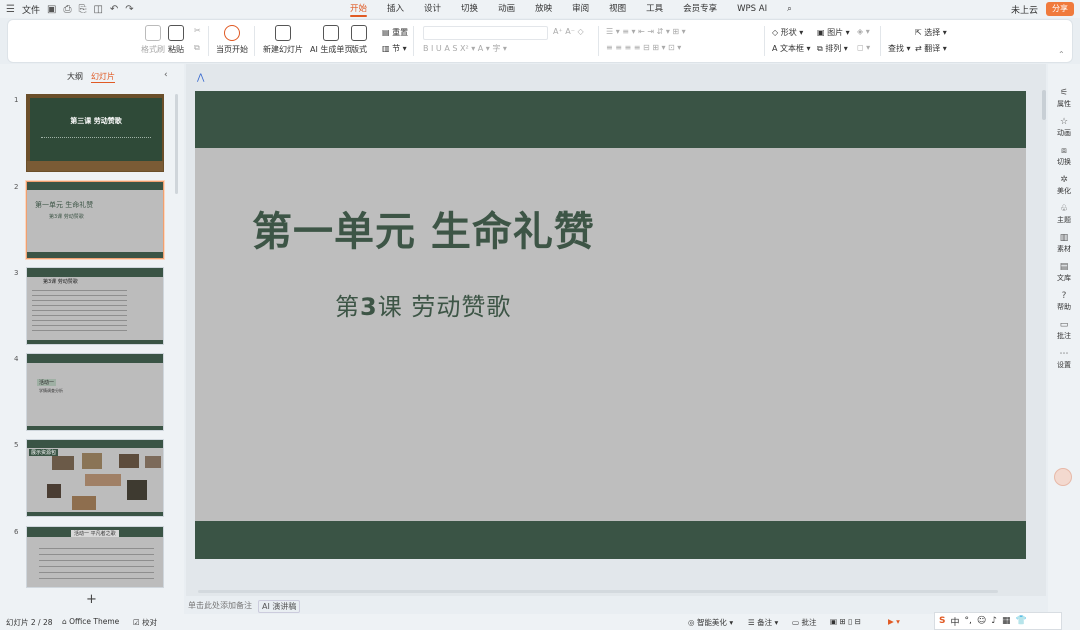 The width and height of the screenshot is (1080, 630). I want to click on magic-icon: ✲, so click(1064, 180).